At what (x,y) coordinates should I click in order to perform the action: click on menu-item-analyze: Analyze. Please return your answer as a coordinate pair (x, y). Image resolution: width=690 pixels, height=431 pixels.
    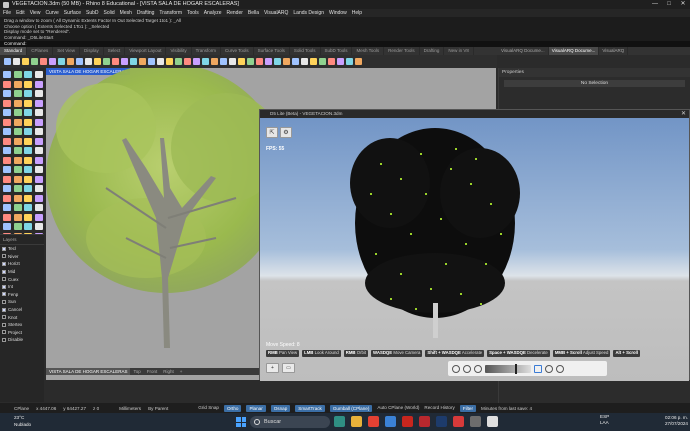
    Looking at the image, I should click on (213, 13).